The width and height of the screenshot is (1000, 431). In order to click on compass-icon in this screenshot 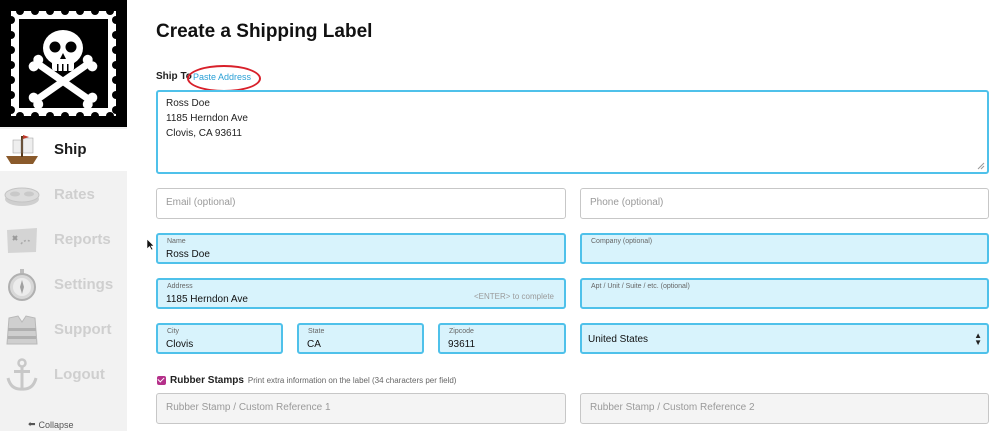, I will do `click(22, 285)`.